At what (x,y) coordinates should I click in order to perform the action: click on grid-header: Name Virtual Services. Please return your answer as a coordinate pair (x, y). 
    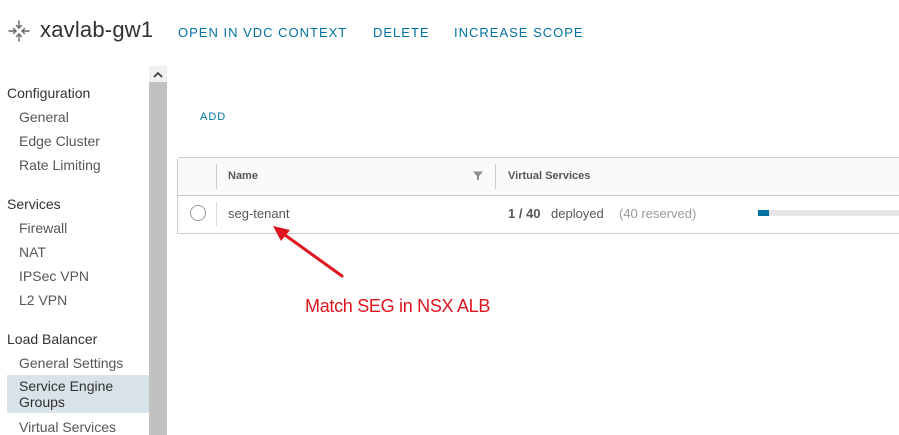
    Looking at the image, I should click on (538, 177).